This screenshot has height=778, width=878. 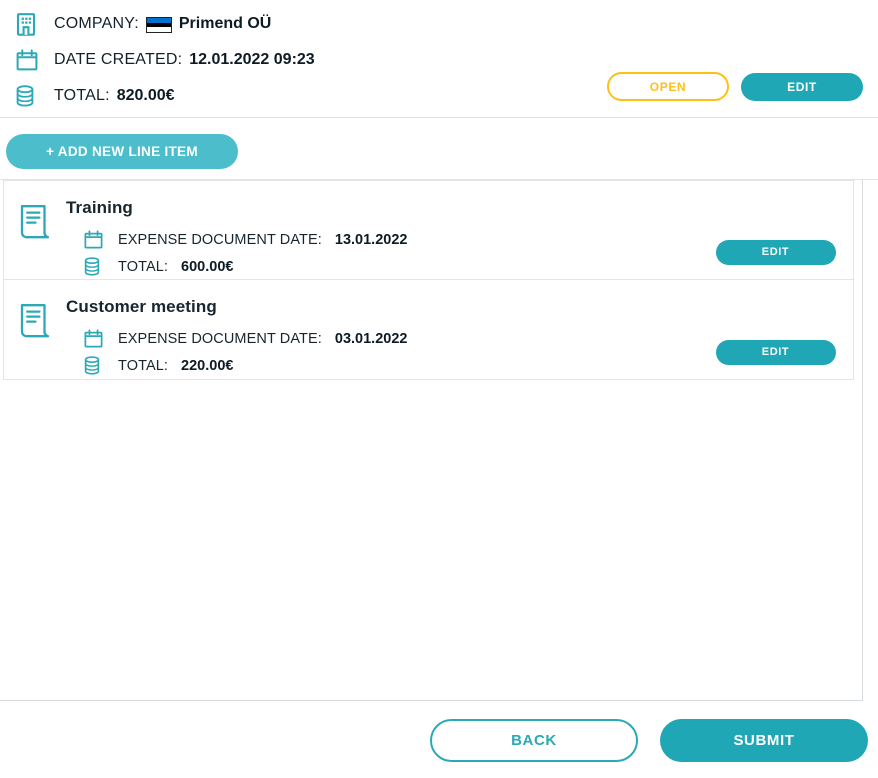 What do you see at coordinates (145, 95) in the screenshot?
I see `total-value: 820.00€` at bounding box center [145, 95].